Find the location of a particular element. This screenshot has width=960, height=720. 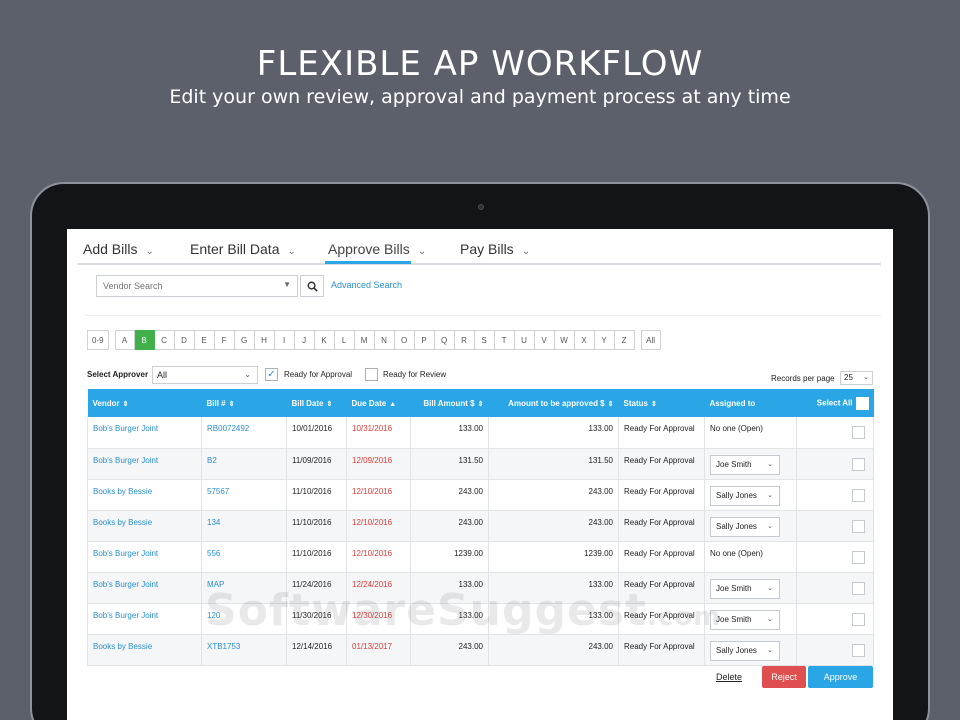

chevron-down-icon: ▼ is located at coordinates (287, 284).